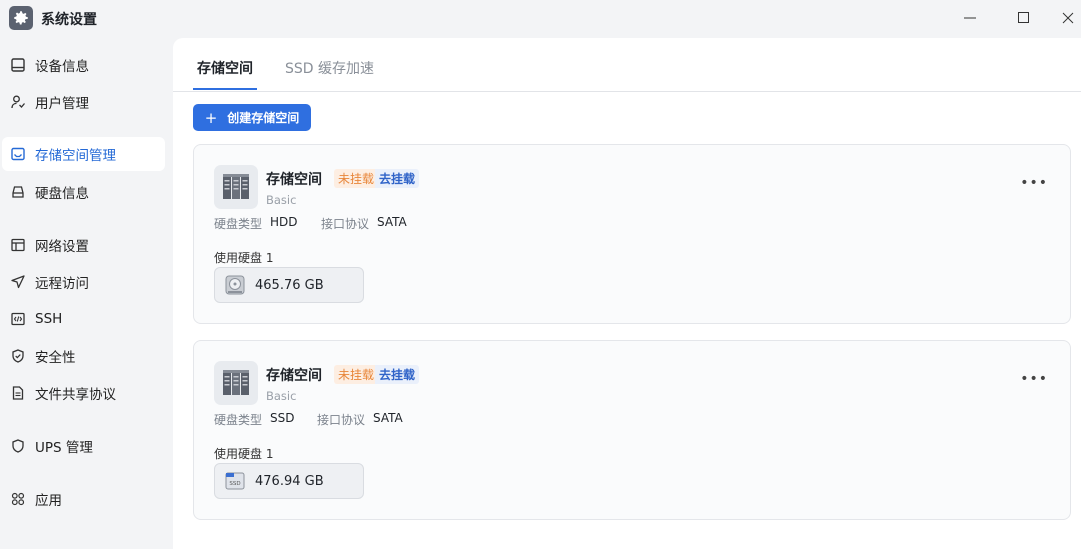 The height and width of the screenshot is (549, 1081). Describe the element at coordinates (18, 499) in the screenshot. I see `apps-icon` at that location.